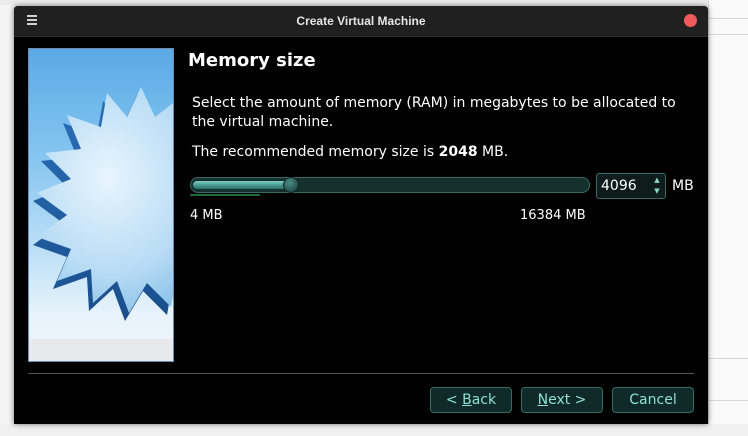 The image size is (748, 436). I want to click on next-button: Next >, so click(562, 400).